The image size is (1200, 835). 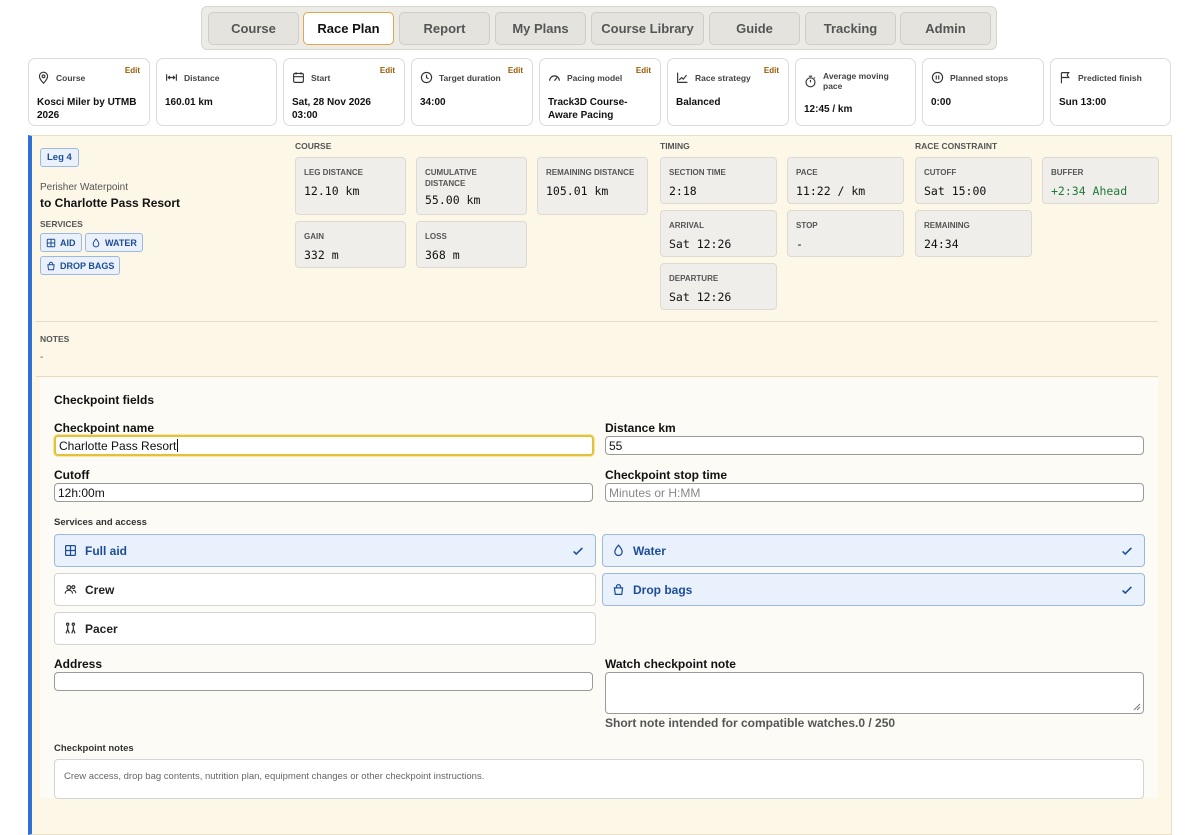 What do you see at coordinates (42, 357) in the screenshot?
I see `notes-value: -` at bounding box center [42, 357].